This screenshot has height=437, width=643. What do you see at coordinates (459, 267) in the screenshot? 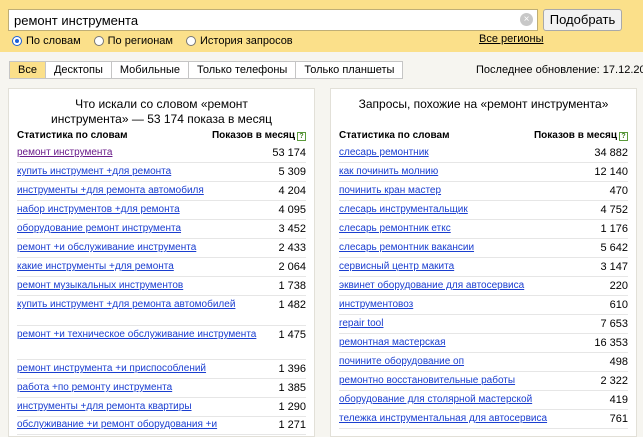
I see `query-link: сервисный центр макита` at bounding box center [459, 267].